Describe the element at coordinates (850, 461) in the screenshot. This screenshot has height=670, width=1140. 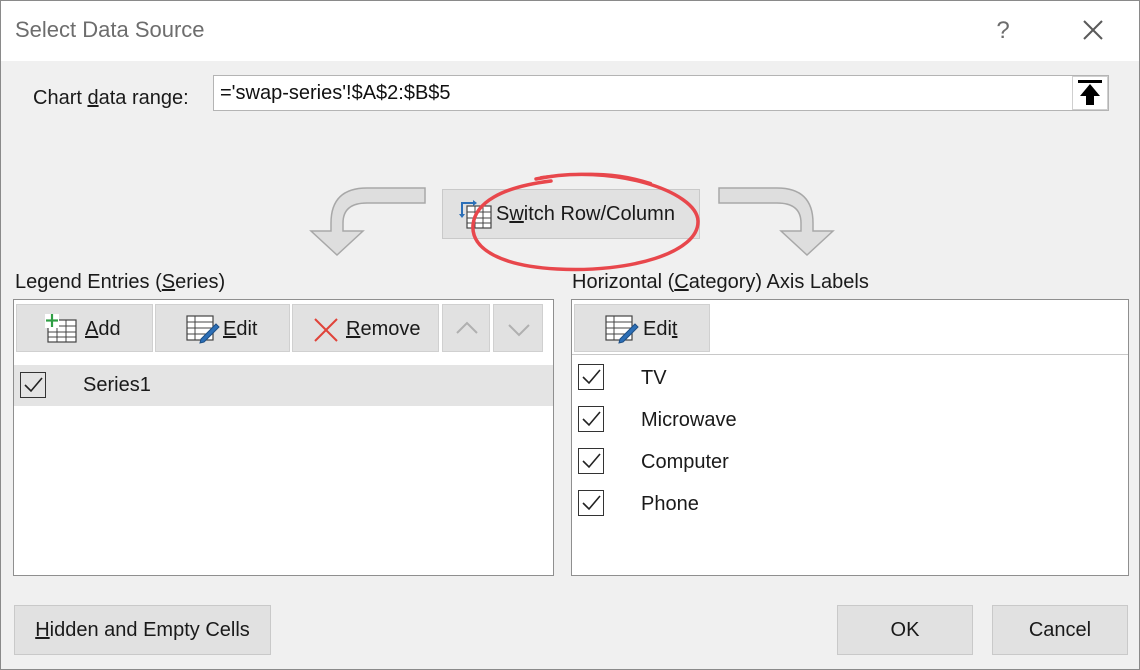
I see `category-list-item: Computer` at that location.